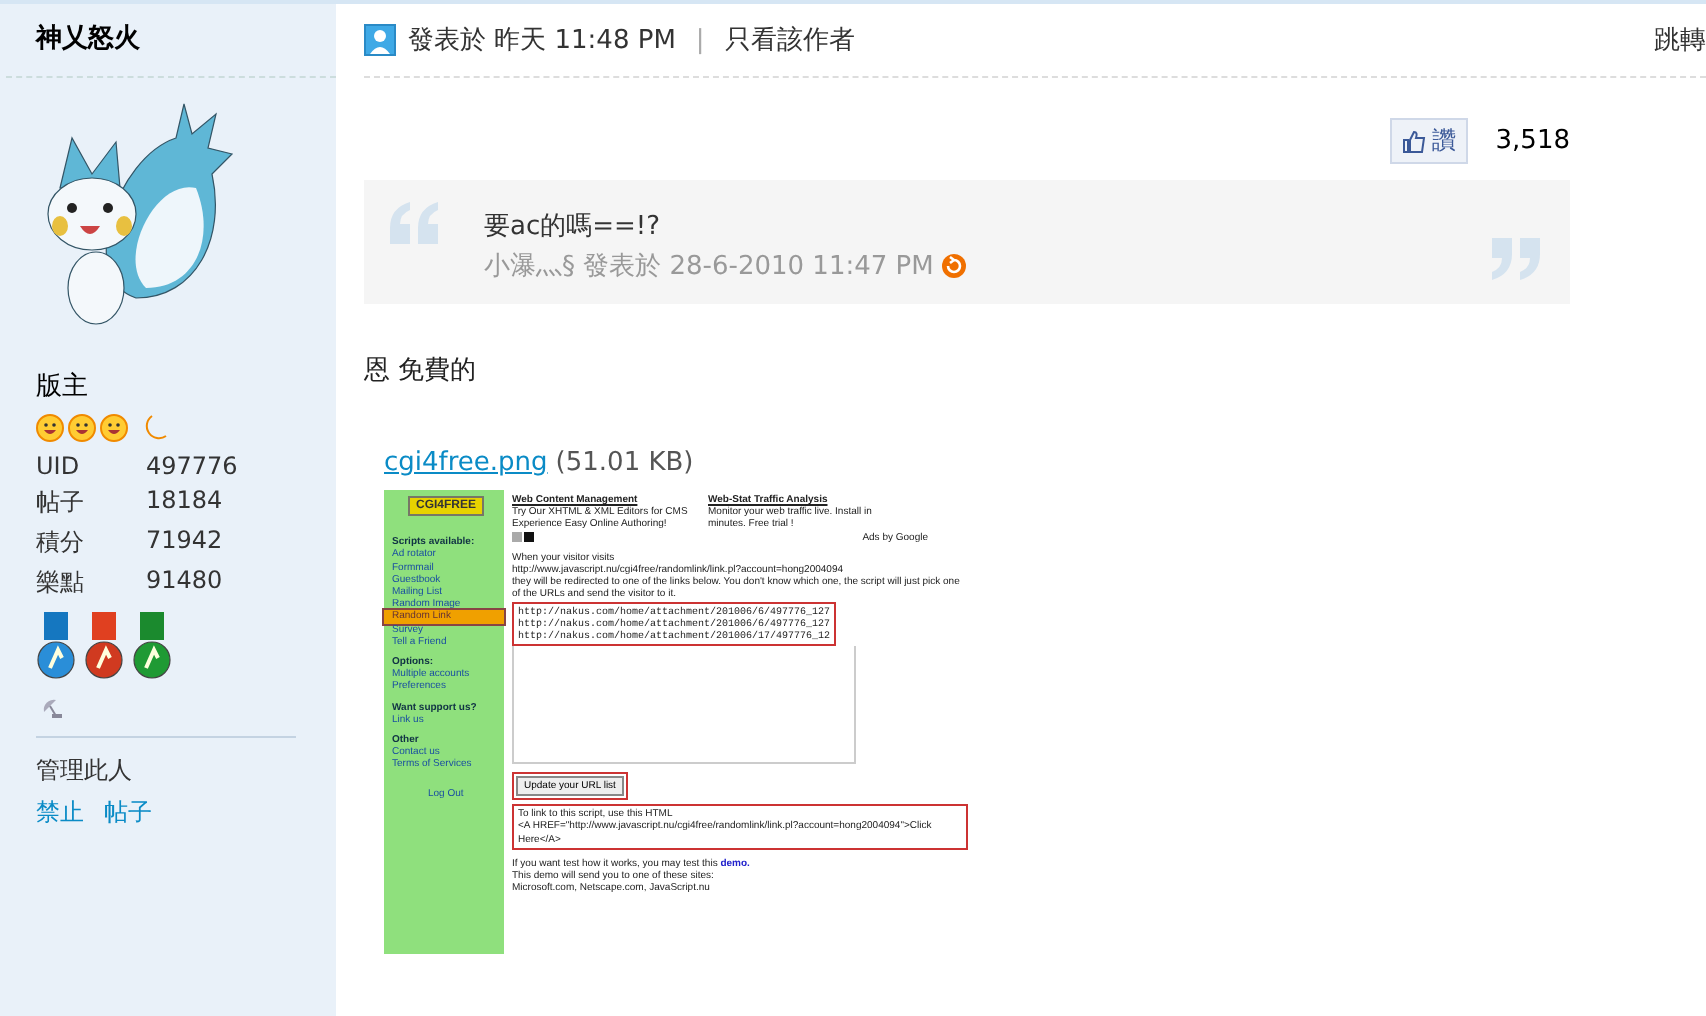  I want to click on username: 神乂怒火, so click(171, 49).